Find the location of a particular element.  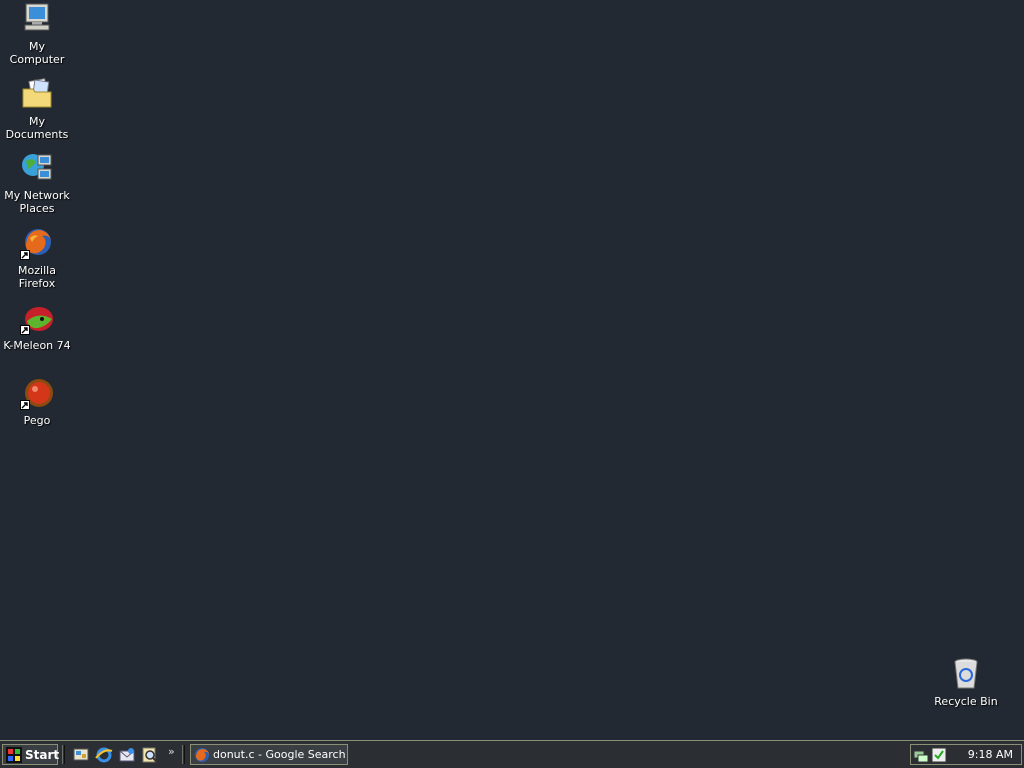

internet-explorer-icon is located at coordinates (104, 755).